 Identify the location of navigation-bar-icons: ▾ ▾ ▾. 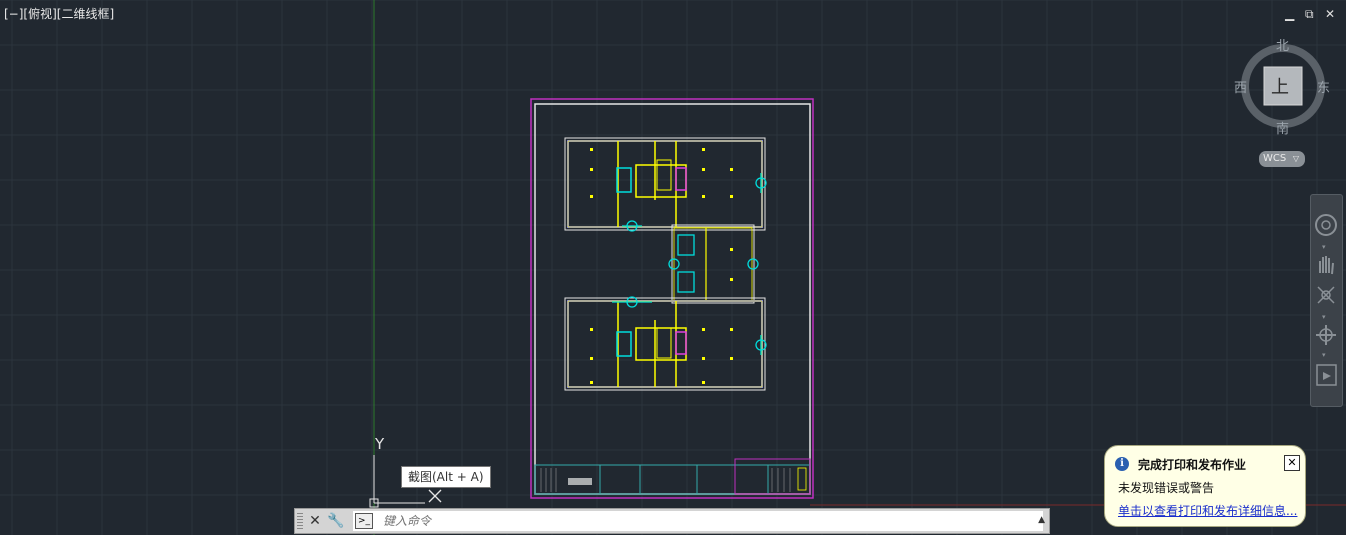
(1326, 300).